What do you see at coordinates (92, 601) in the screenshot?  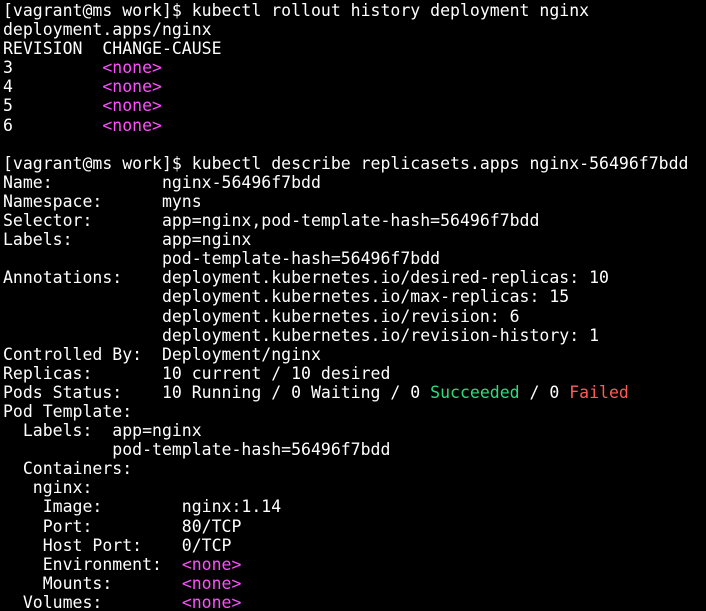 I see `terminal-text: Volumes:` at bounding box center [92, 601].